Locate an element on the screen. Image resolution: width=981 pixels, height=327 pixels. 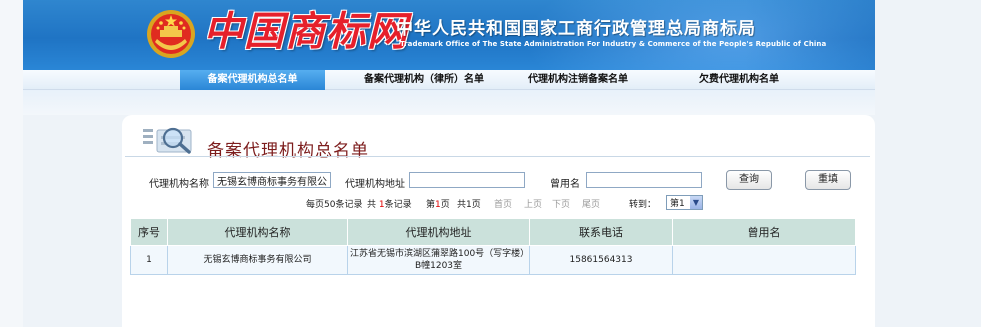
col-header-agency-name: 代理机构名称 is located at coordinates (257, 232).